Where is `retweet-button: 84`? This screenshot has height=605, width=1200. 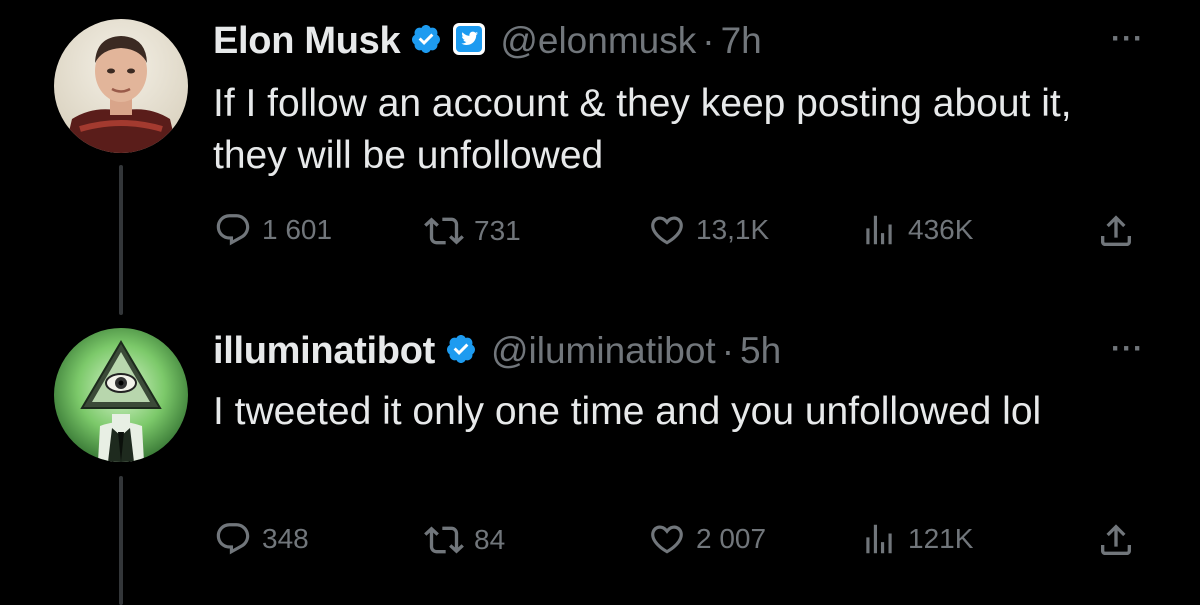
retweet-button: 84 is located at coordinates (464, 540).